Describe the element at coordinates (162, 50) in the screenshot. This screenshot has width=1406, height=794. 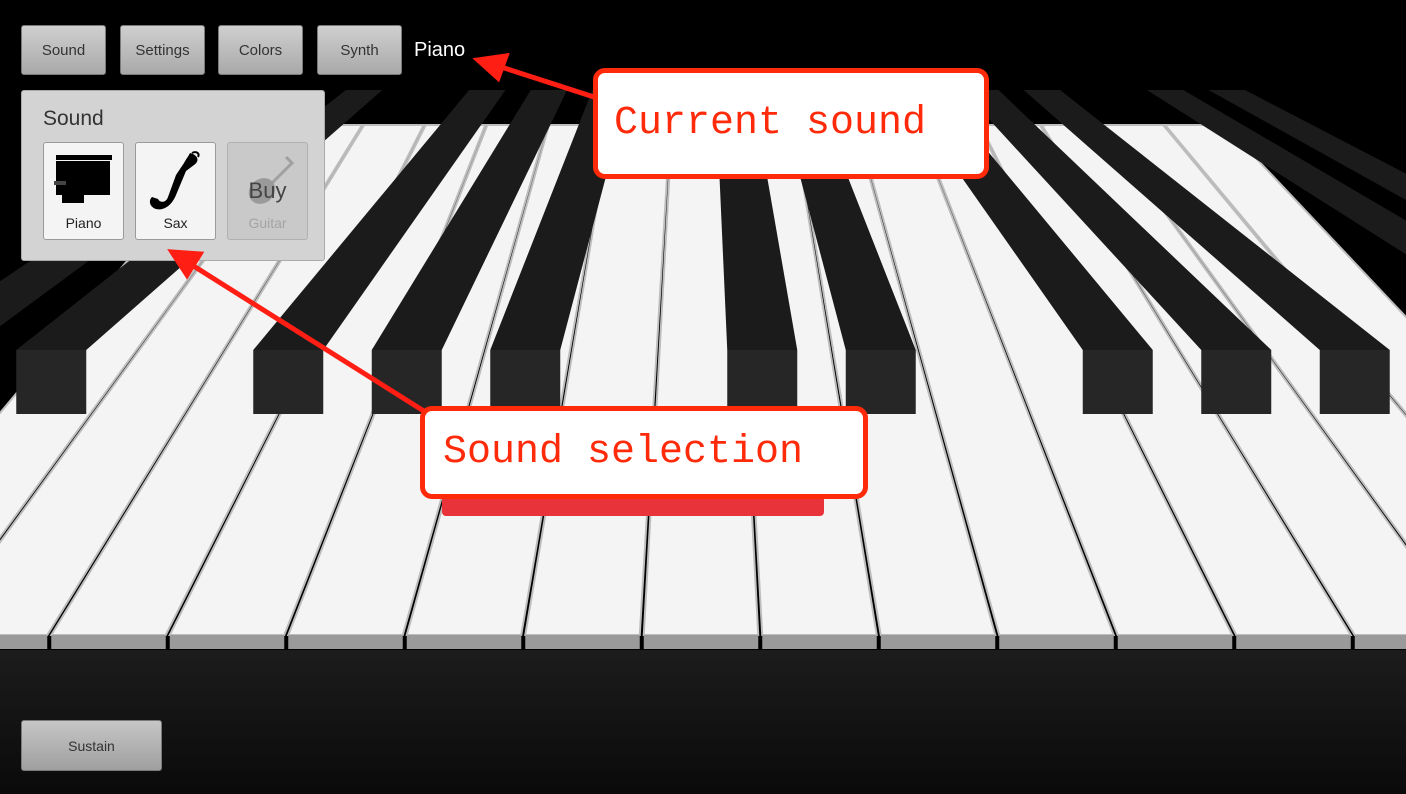
I see `settings-menu-button: Settings` at that location.